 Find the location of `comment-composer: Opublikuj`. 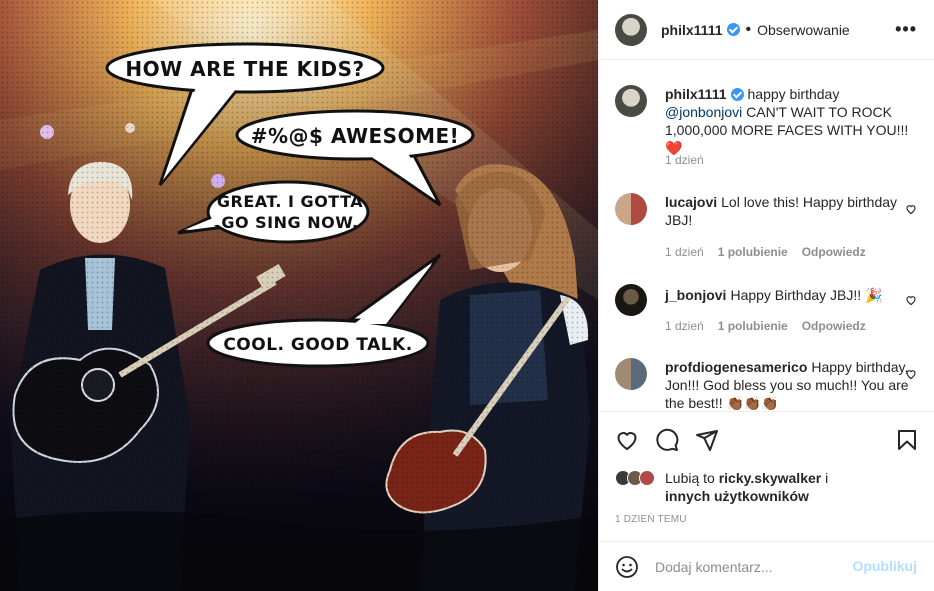

comment-composer: Opublikuj is located at coordinates (766, 566).